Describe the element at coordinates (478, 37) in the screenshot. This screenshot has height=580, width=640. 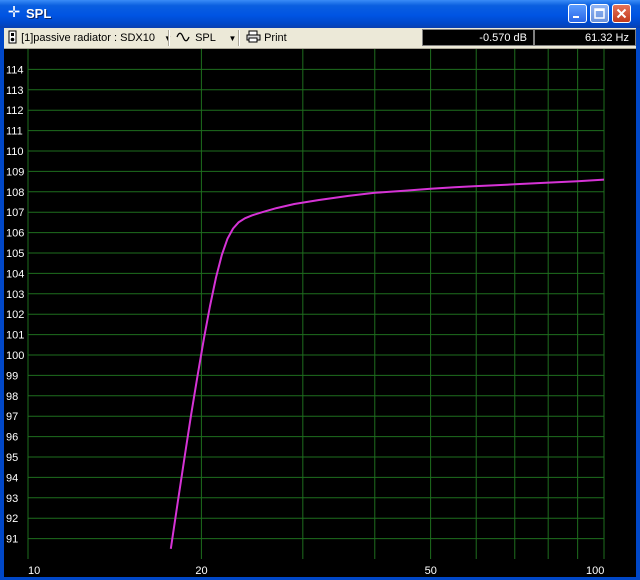
I see `db-readout: -0.570 dB` at that location.